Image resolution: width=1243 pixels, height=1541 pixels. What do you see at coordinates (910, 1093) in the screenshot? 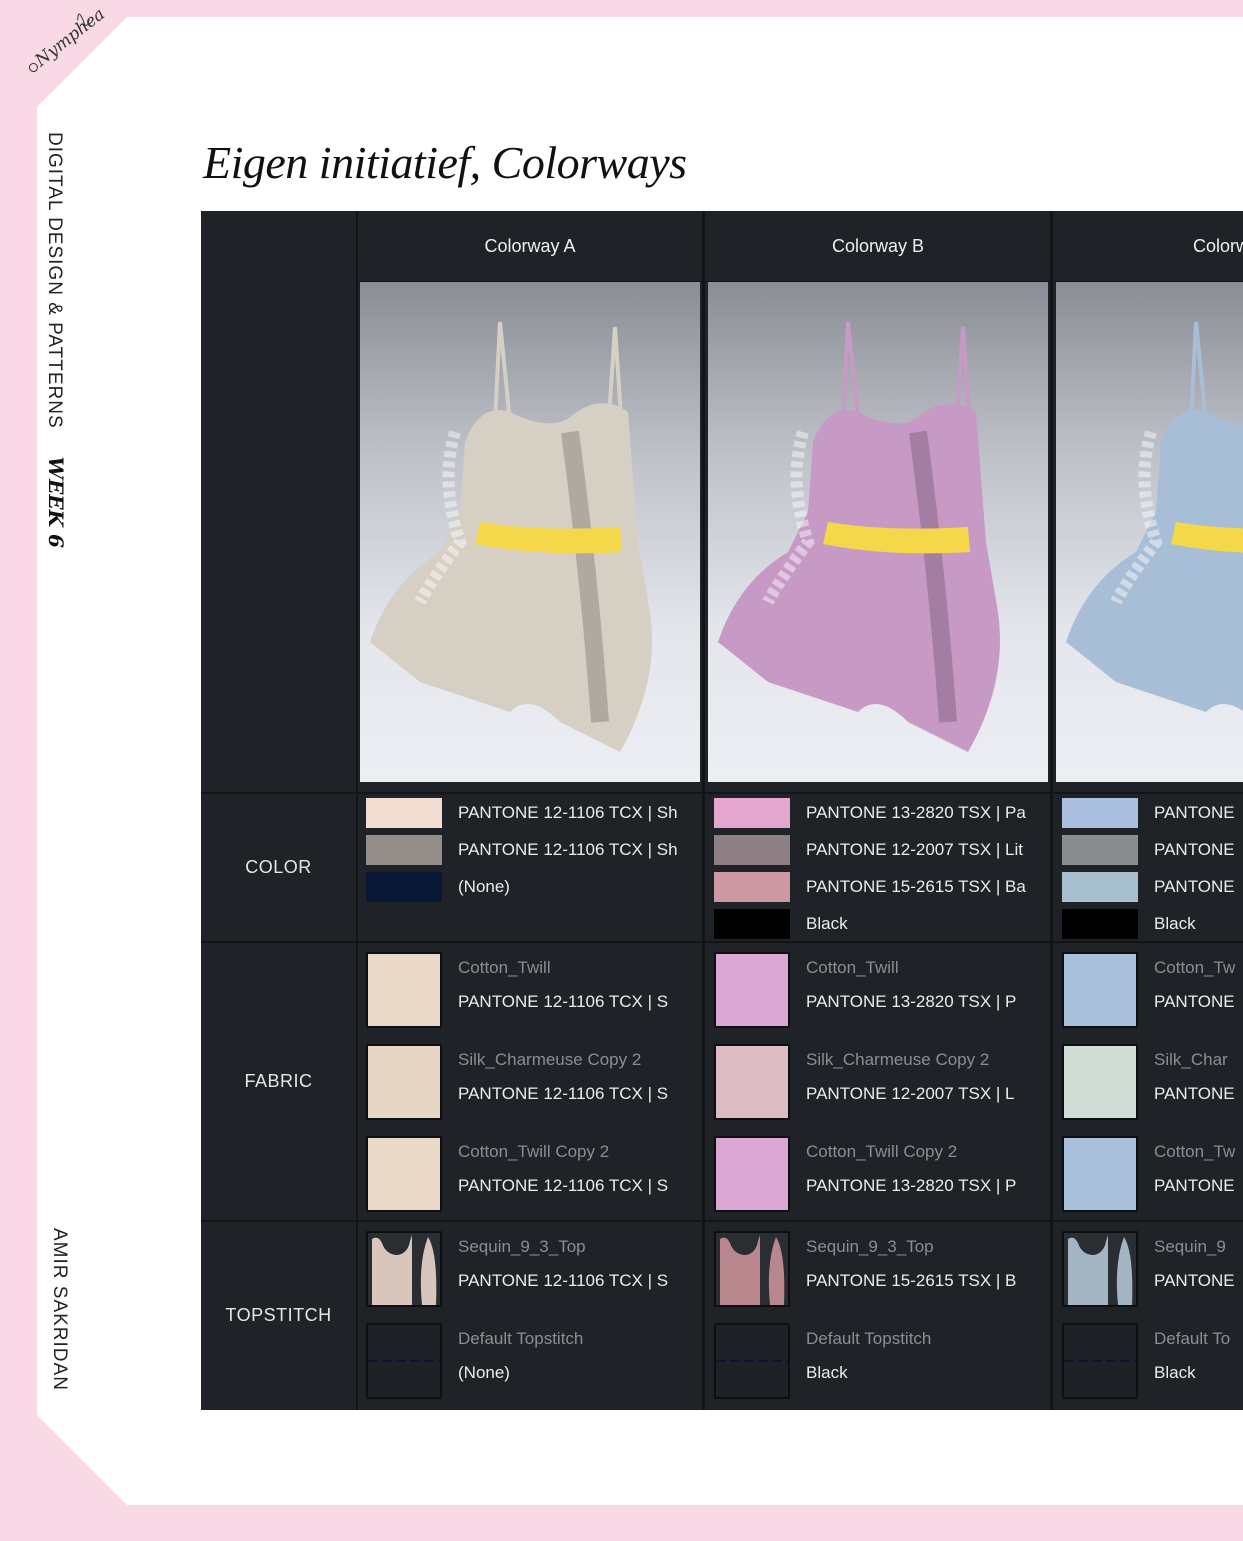
I see `fabric-pantone: PANTONE 12-2007 TSX | L` at bounding box center [910, 1093].